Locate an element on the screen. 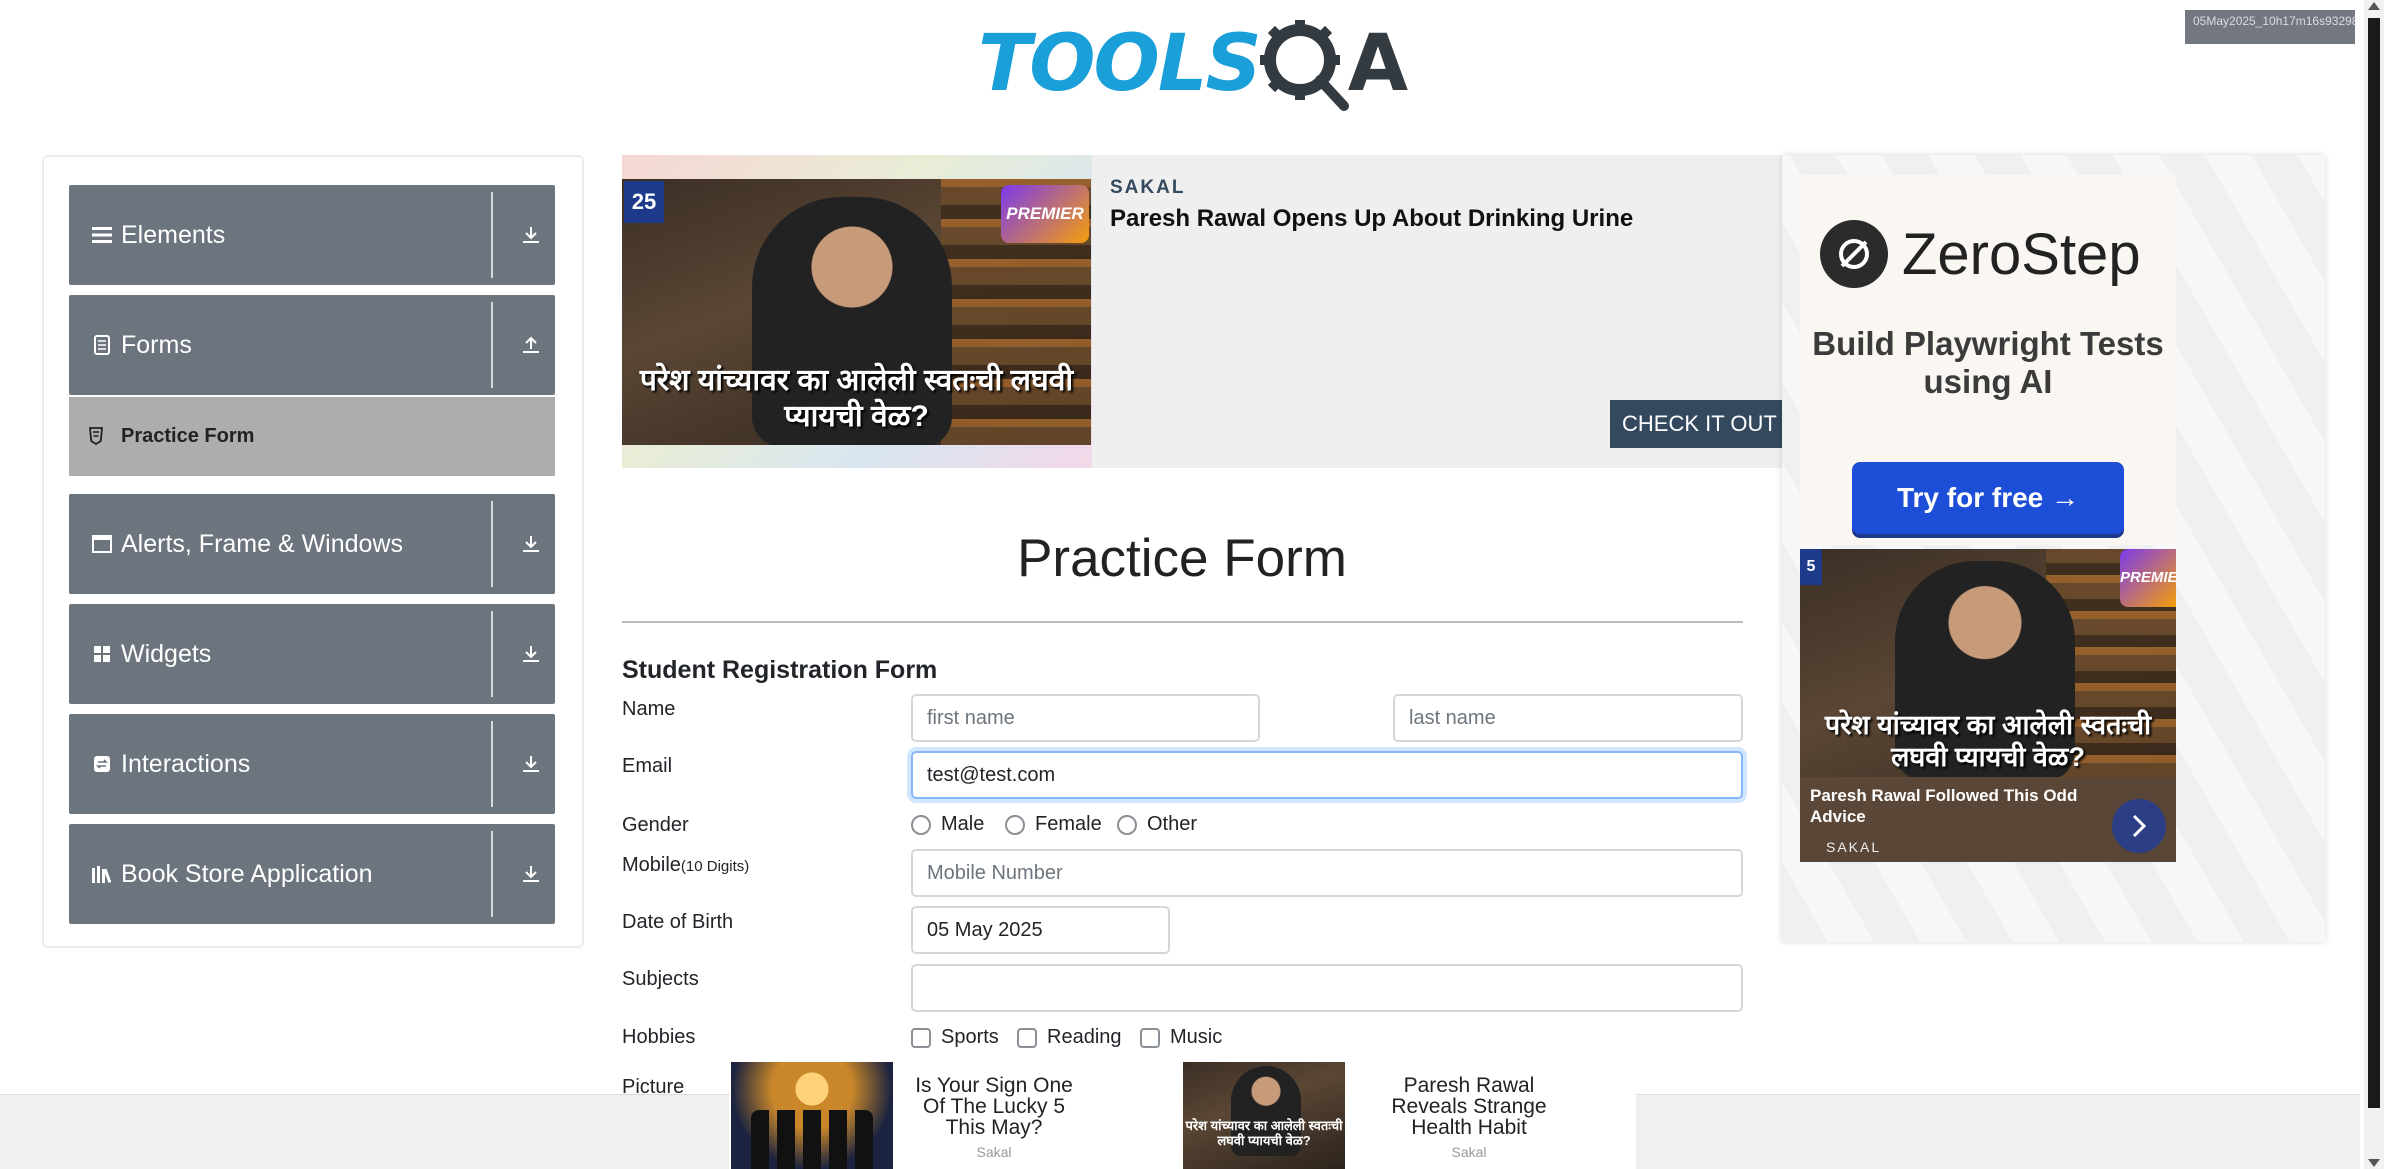 The height and width of the screenshot is (1169, 2384). header: TOOLS A 05May2025_10h17m16s932982 is located at coordinates (1180, 70).